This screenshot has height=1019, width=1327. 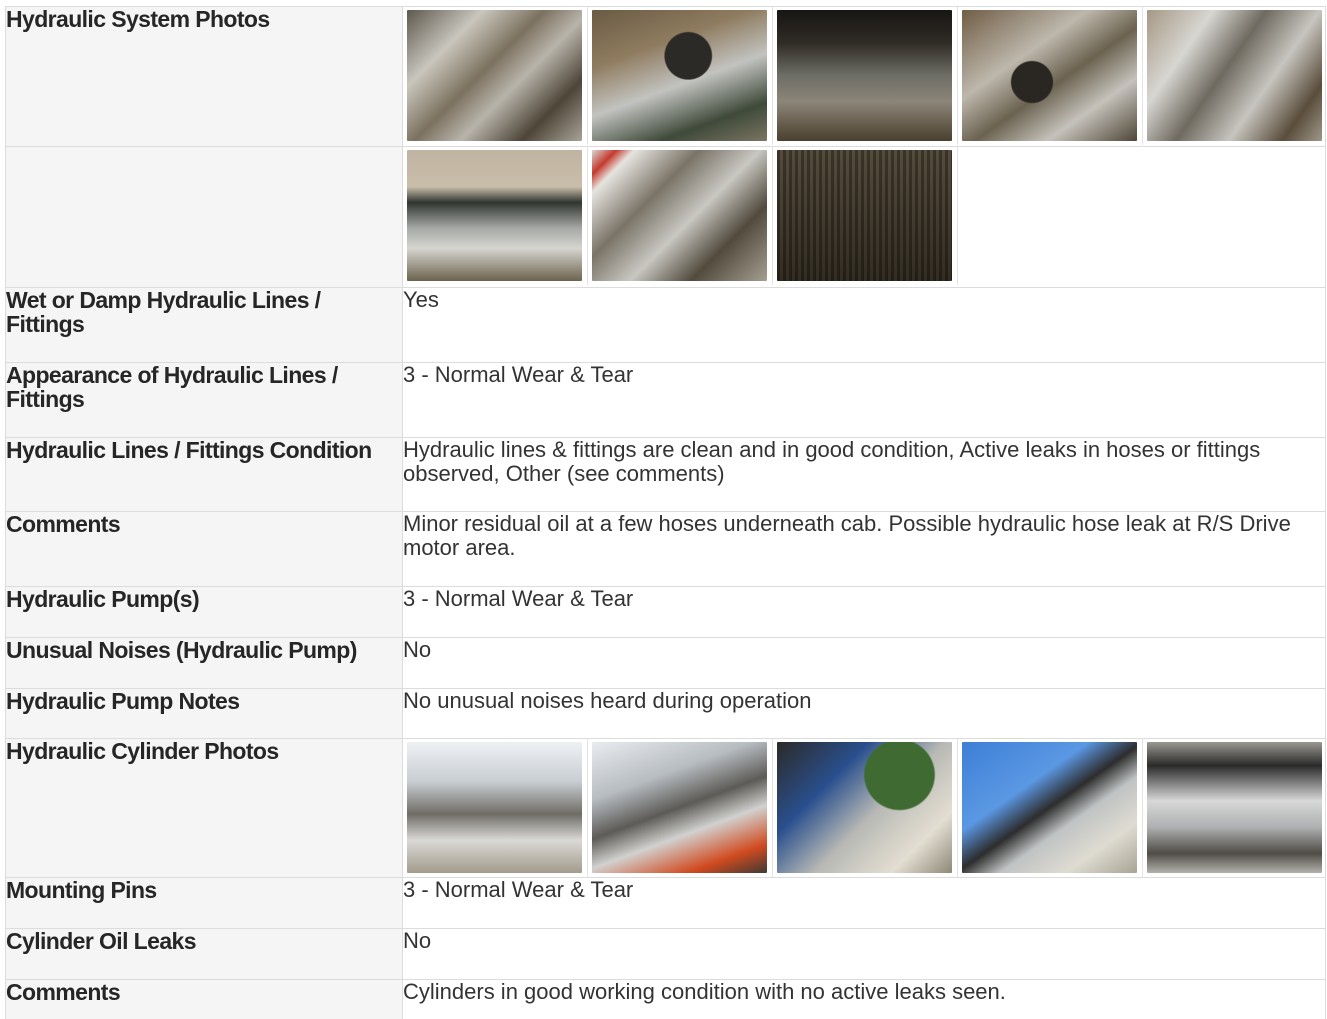 What do you see at coordinates (864, 713) in the screenshot?
I see `row-value: No unusual noises heard during operation` at bounding box center [864, 713].